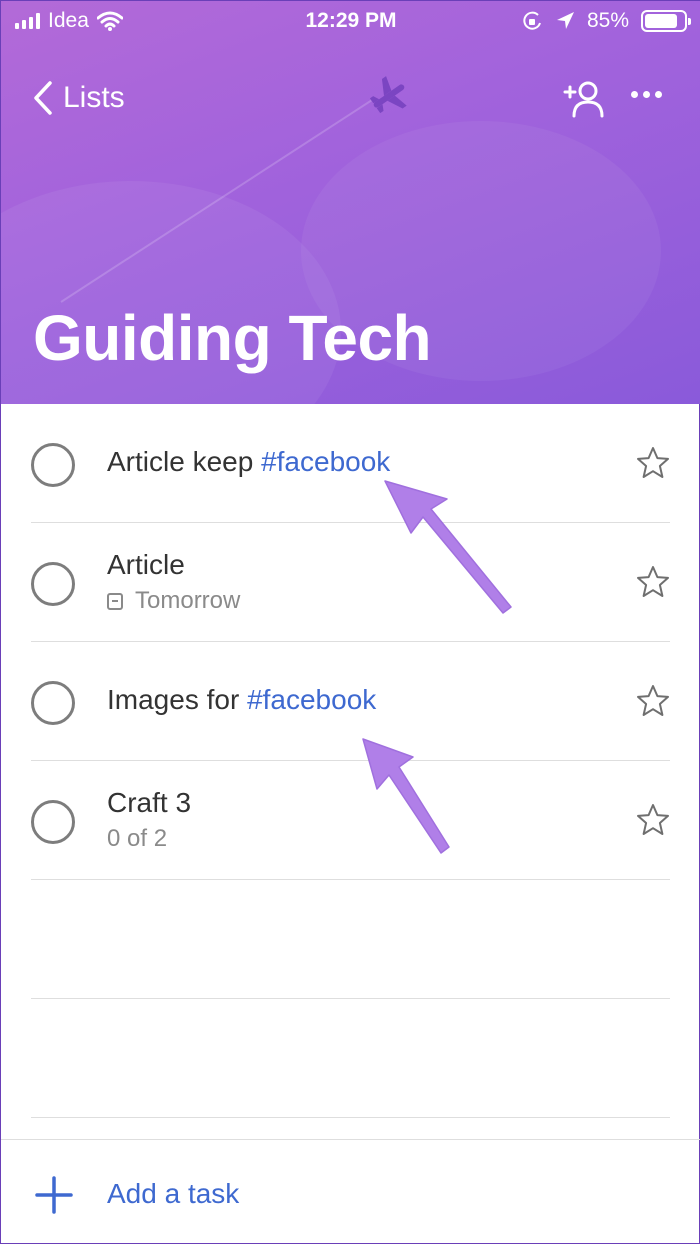 The image size is (700, 1244). Describe the element at coordinates (188, 600) in the screenshot. I see `due-date-label: Tomorrow` at that location.